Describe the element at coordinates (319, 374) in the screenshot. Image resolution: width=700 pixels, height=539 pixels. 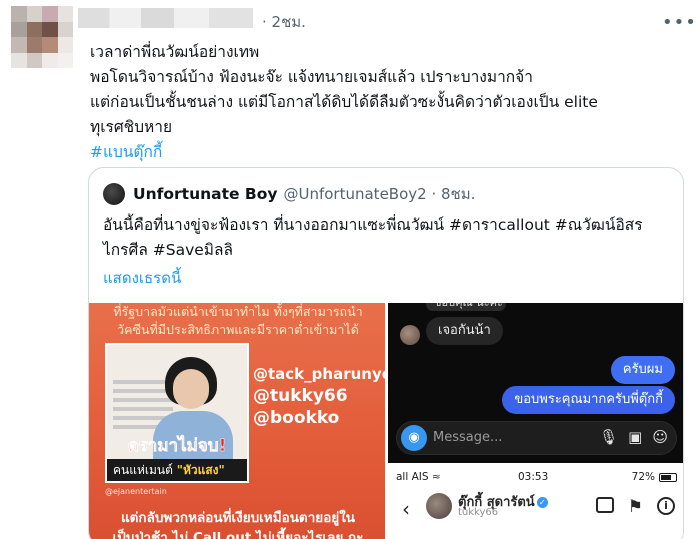
I see `handle-text: @tack_pharunyoo` at that location.